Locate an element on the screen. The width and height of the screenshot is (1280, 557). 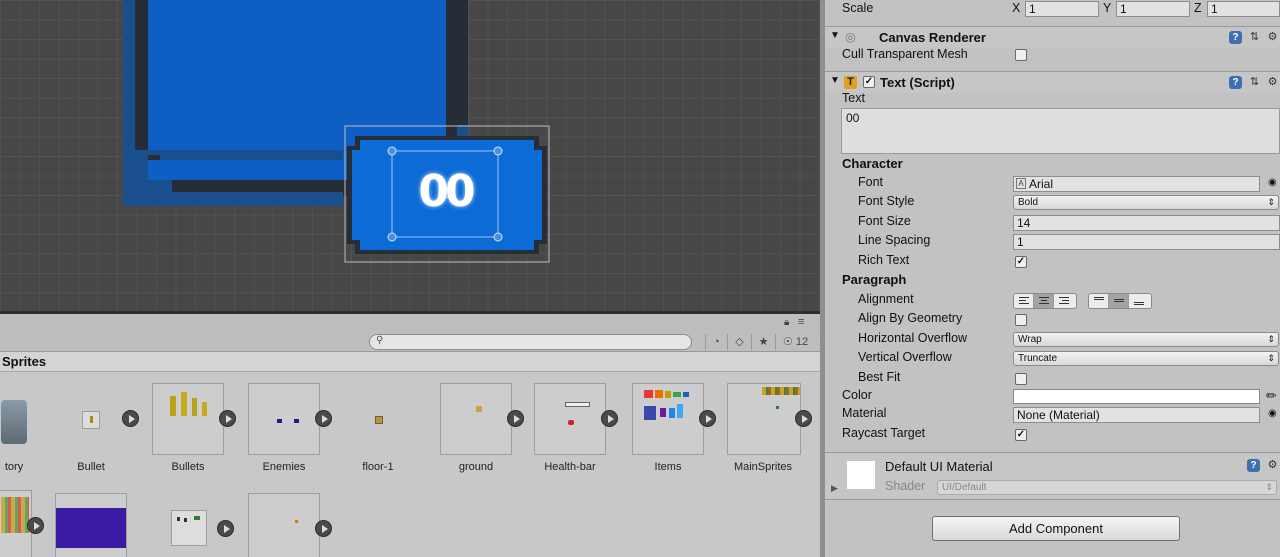
cull-row: Cull Transparent Mesh is located at coordinates (1052, 55).